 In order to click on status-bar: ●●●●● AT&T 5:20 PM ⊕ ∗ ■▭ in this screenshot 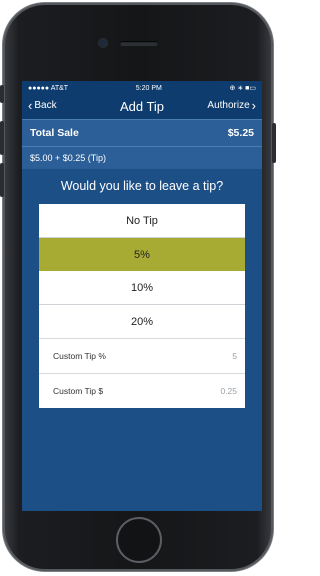, I will do `click(142, 88)`.